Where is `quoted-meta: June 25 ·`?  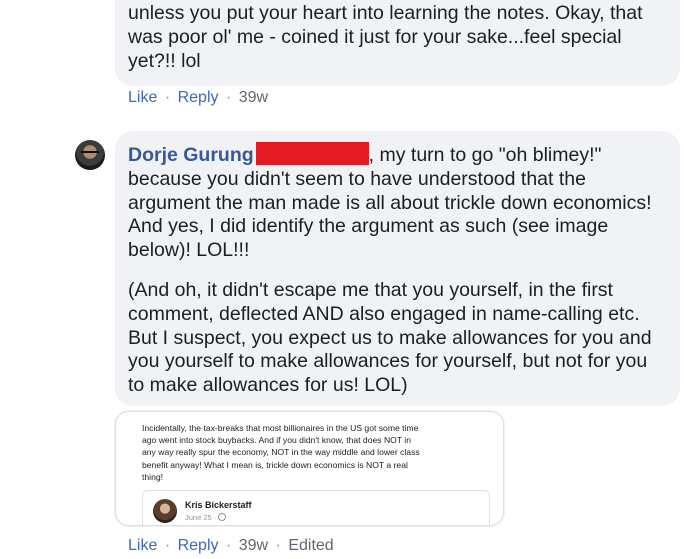 quoted-meta: June 25 · is located at coordinates (206, 517).